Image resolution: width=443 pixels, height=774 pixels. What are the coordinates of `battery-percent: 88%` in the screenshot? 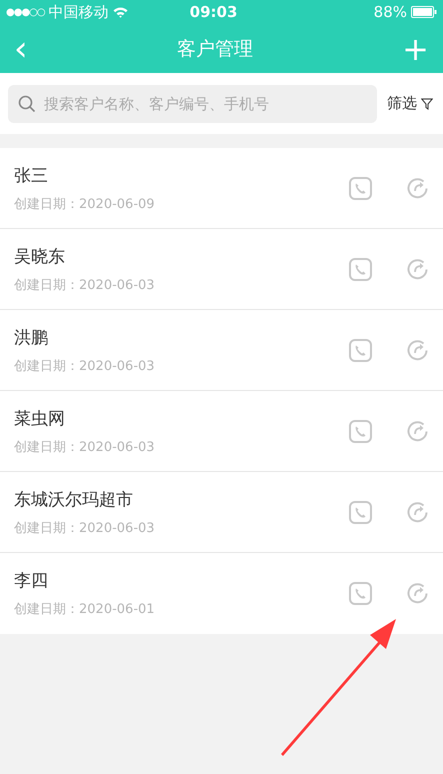 It's located at (390, 12).